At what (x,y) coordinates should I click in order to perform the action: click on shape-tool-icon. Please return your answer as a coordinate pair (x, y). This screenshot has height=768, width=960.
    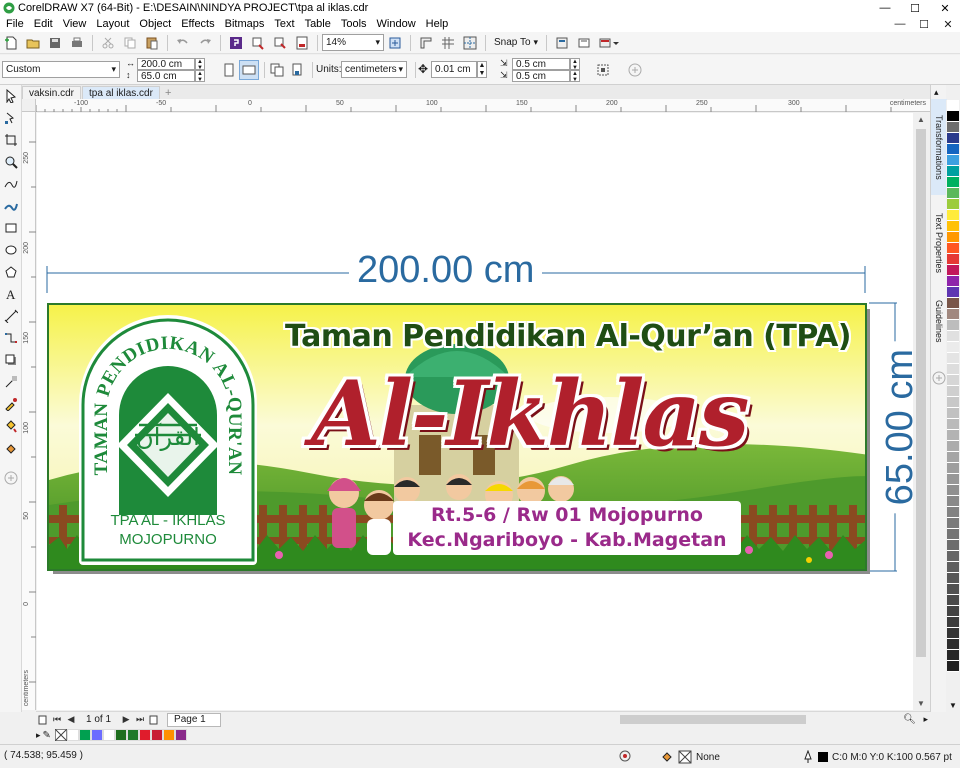
    Looking at the image, I should click on (11, 118).